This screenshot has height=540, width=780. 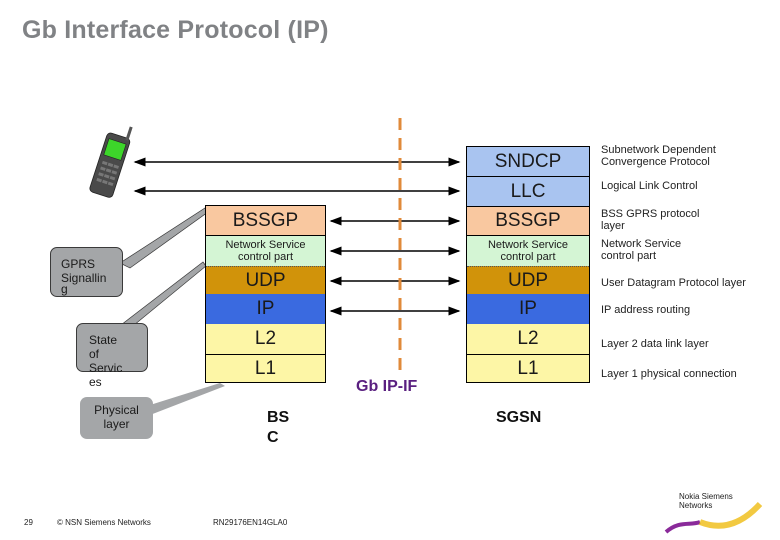 I want to click on sgsn-layer-udp: UDP, so click(x=528, y=280).